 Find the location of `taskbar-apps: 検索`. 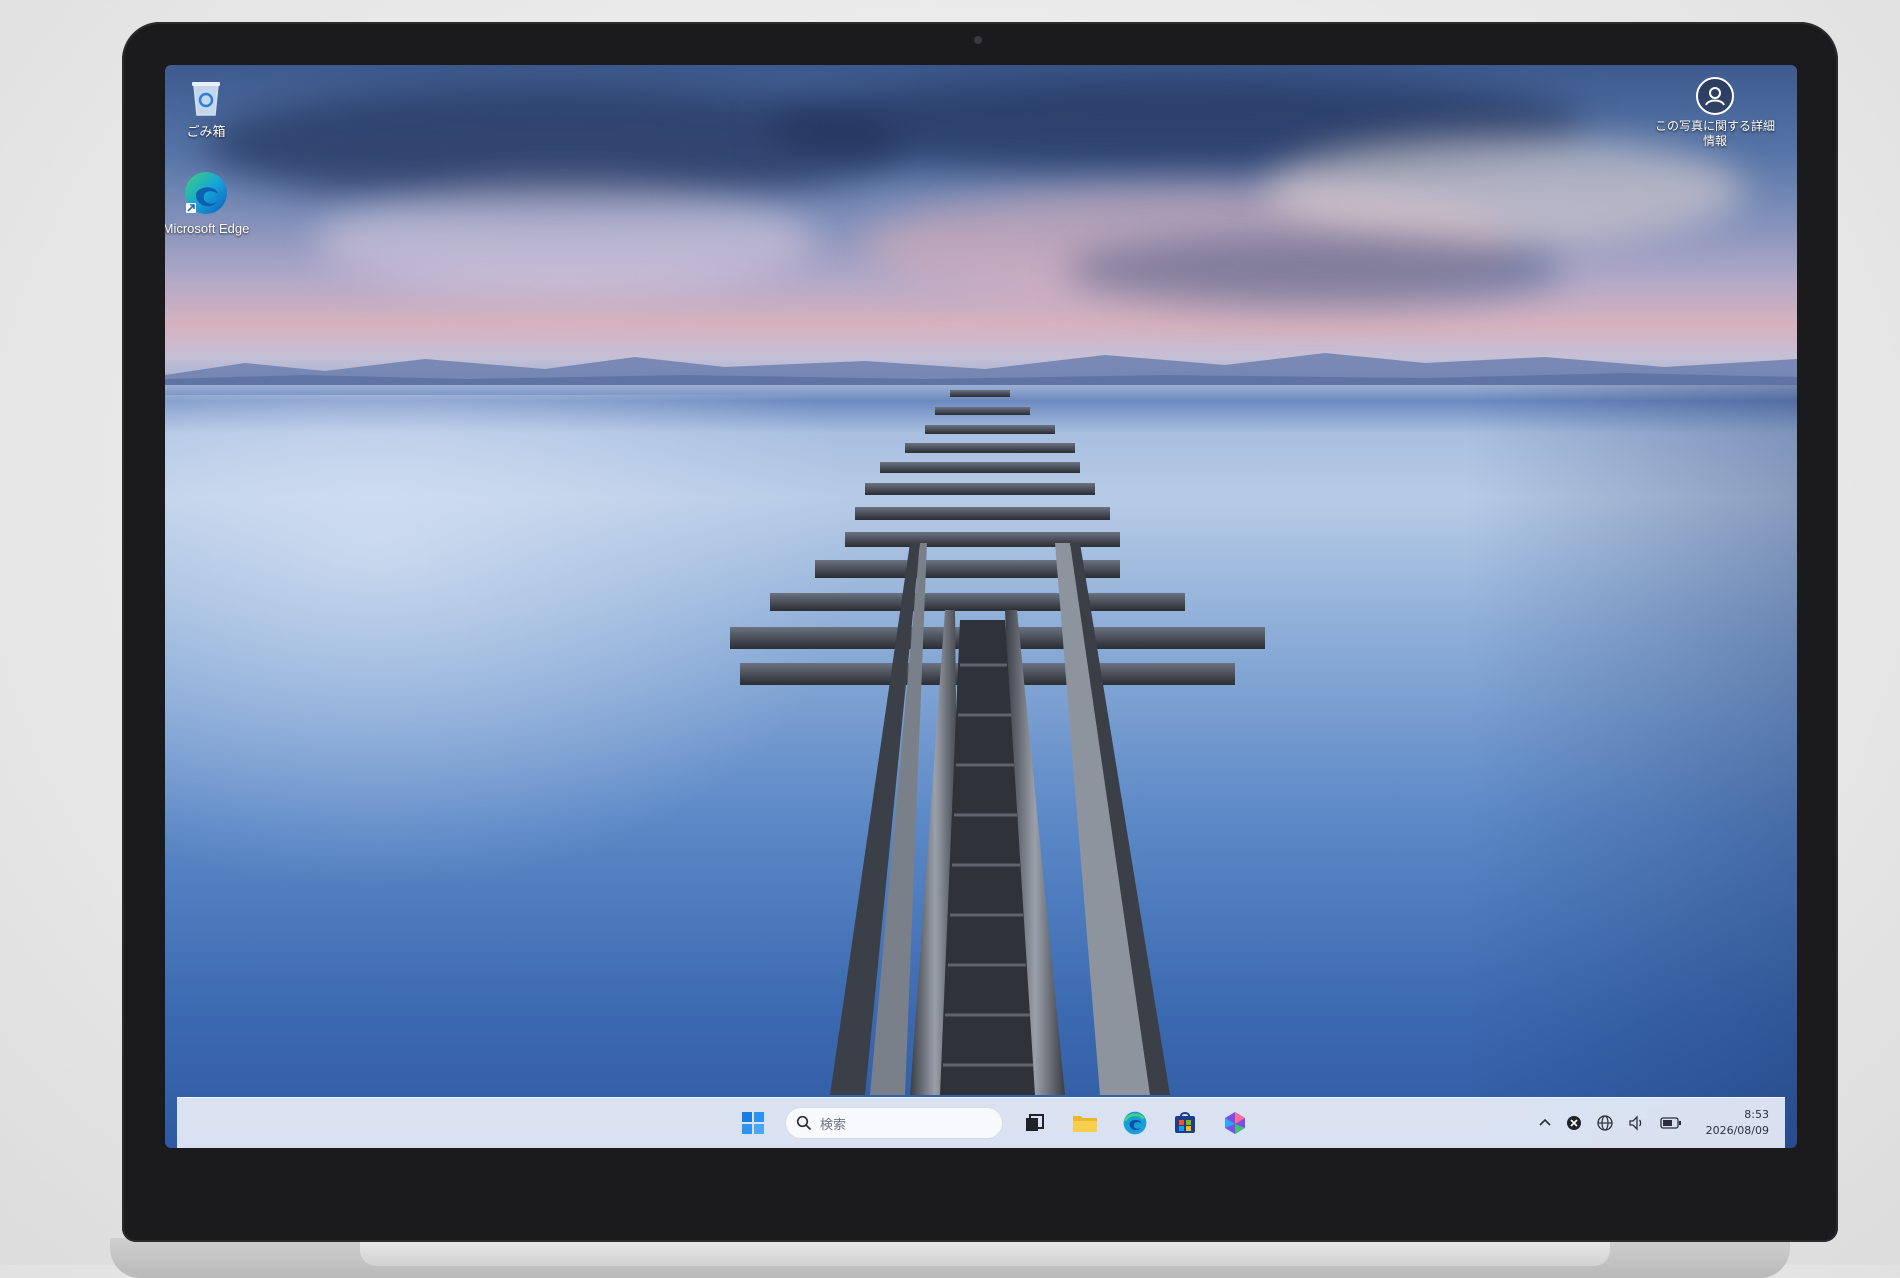

taskbar-apps: 検索 is located at coordinates (994, 1123).